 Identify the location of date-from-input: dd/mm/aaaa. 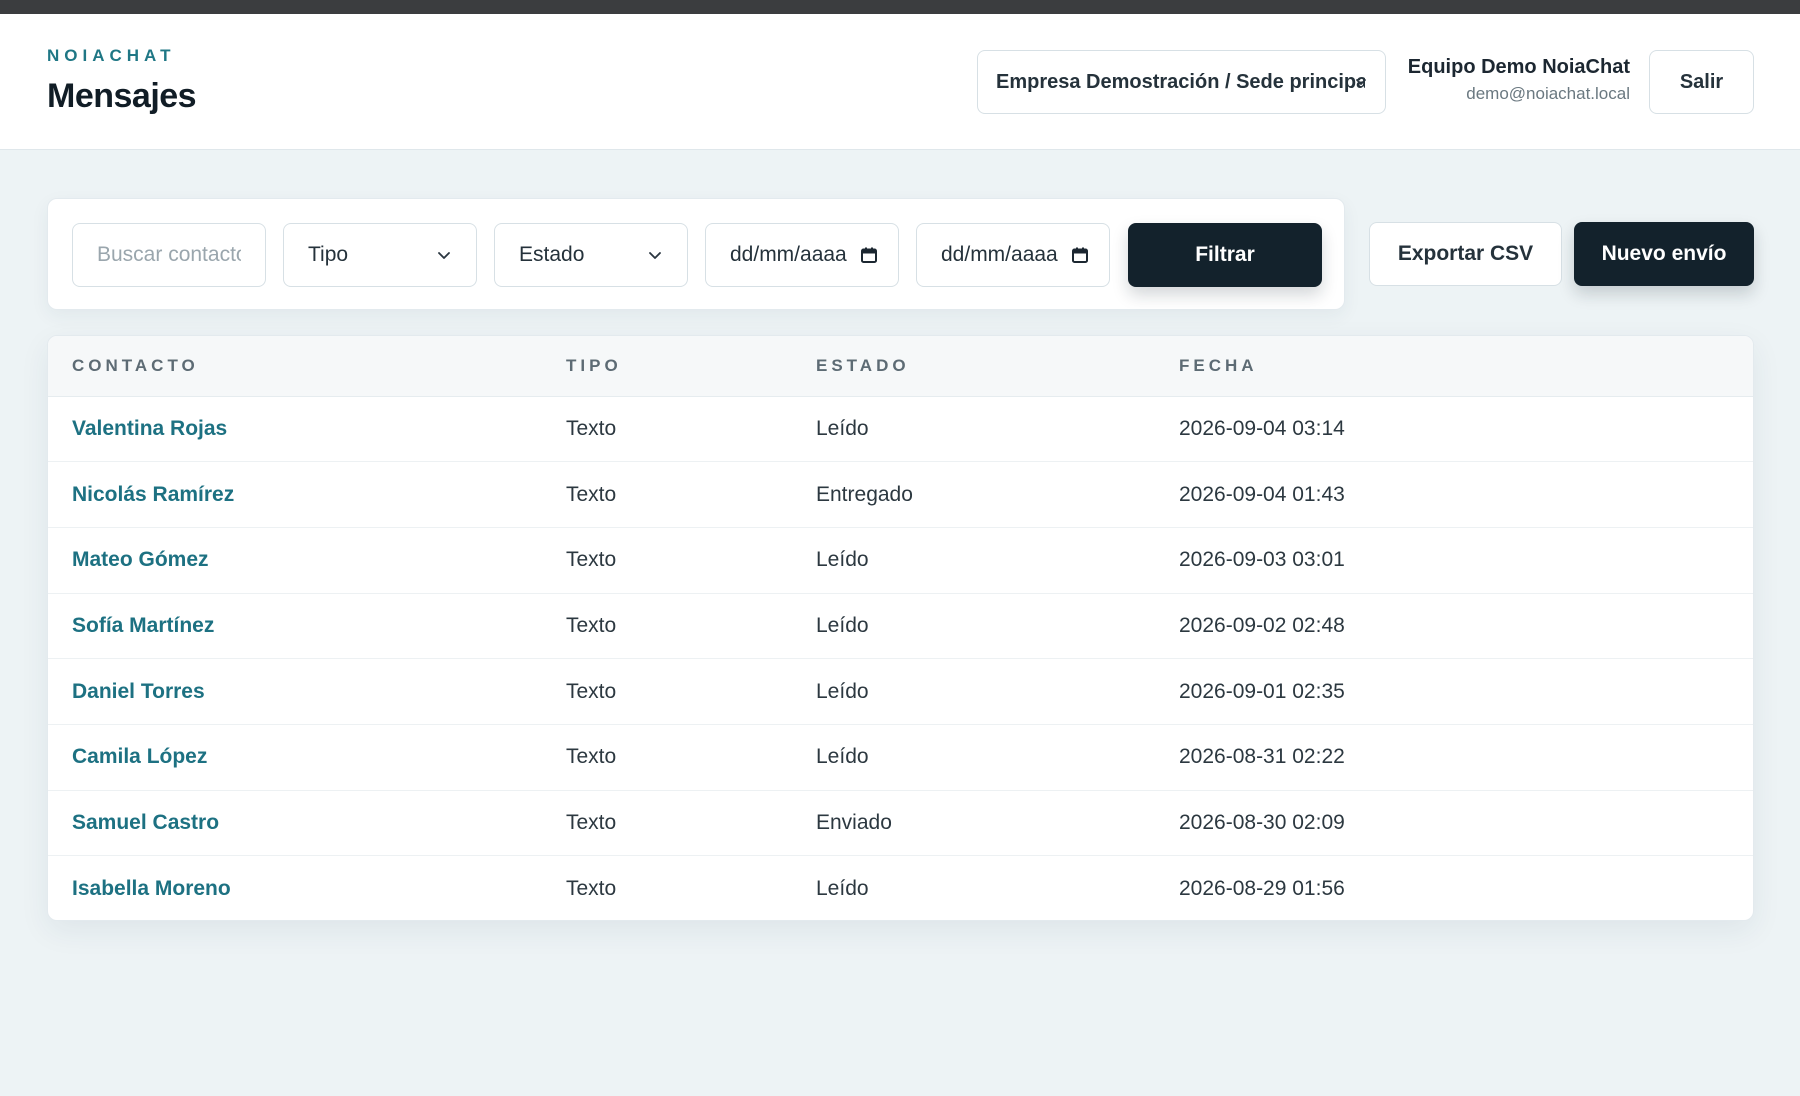
(802, 255).